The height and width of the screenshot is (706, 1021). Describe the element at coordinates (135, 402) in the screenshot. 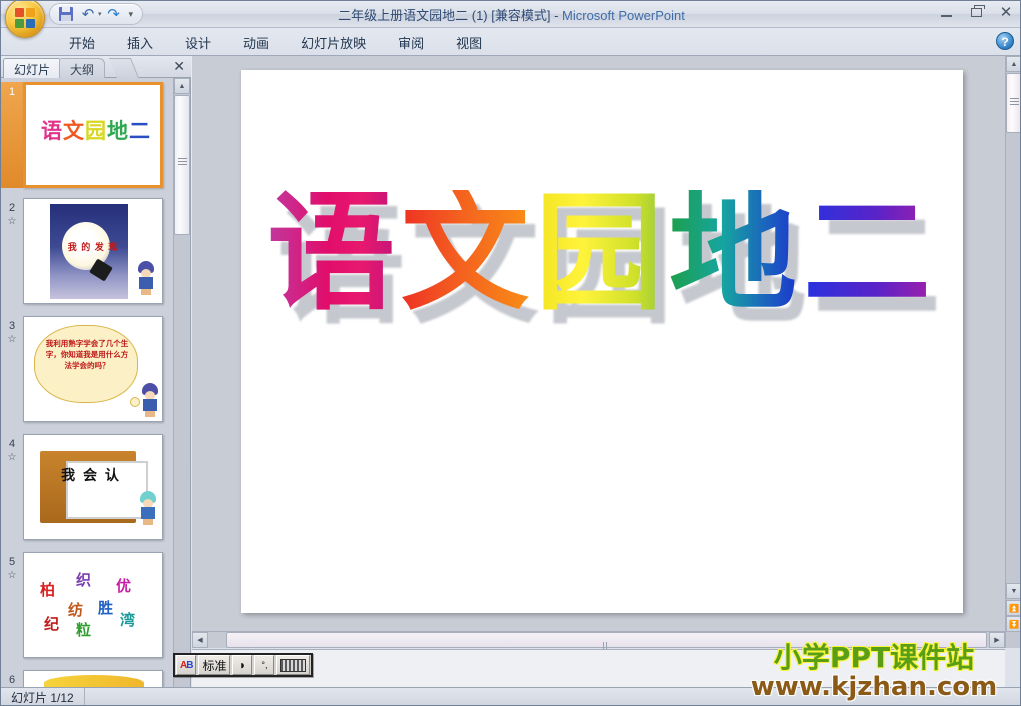

I see `speech-bubble-tail-icon` at that location.